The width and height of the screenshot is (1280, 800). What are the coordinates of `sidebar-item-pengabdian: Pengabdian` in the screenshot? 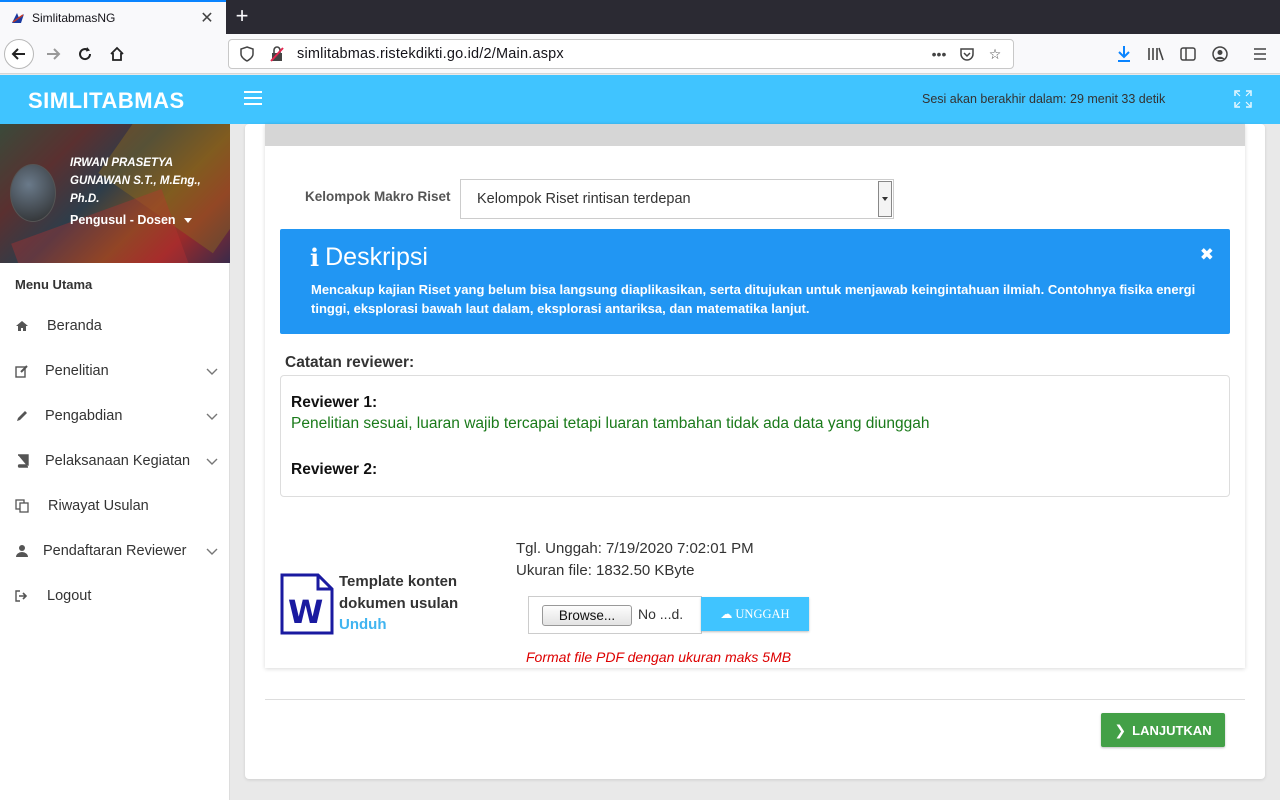 It's located at (115, 416).